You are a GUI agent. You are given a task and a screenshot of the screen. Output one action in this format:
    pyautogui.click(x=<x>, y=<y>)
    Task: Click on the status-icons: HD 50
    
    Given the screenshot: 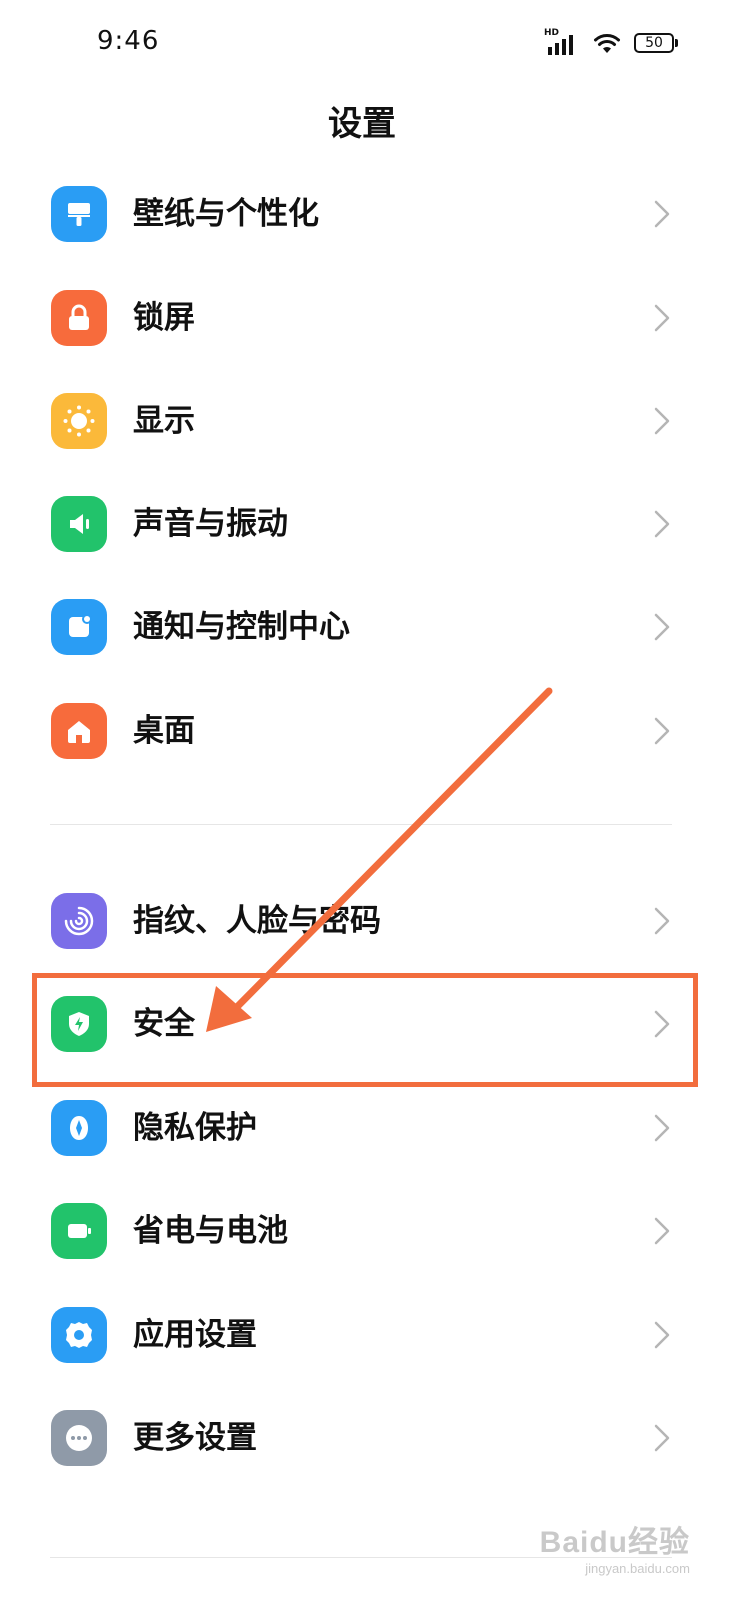 What is the action you would take?
    pyautogui.click(x=611, y=43)
    